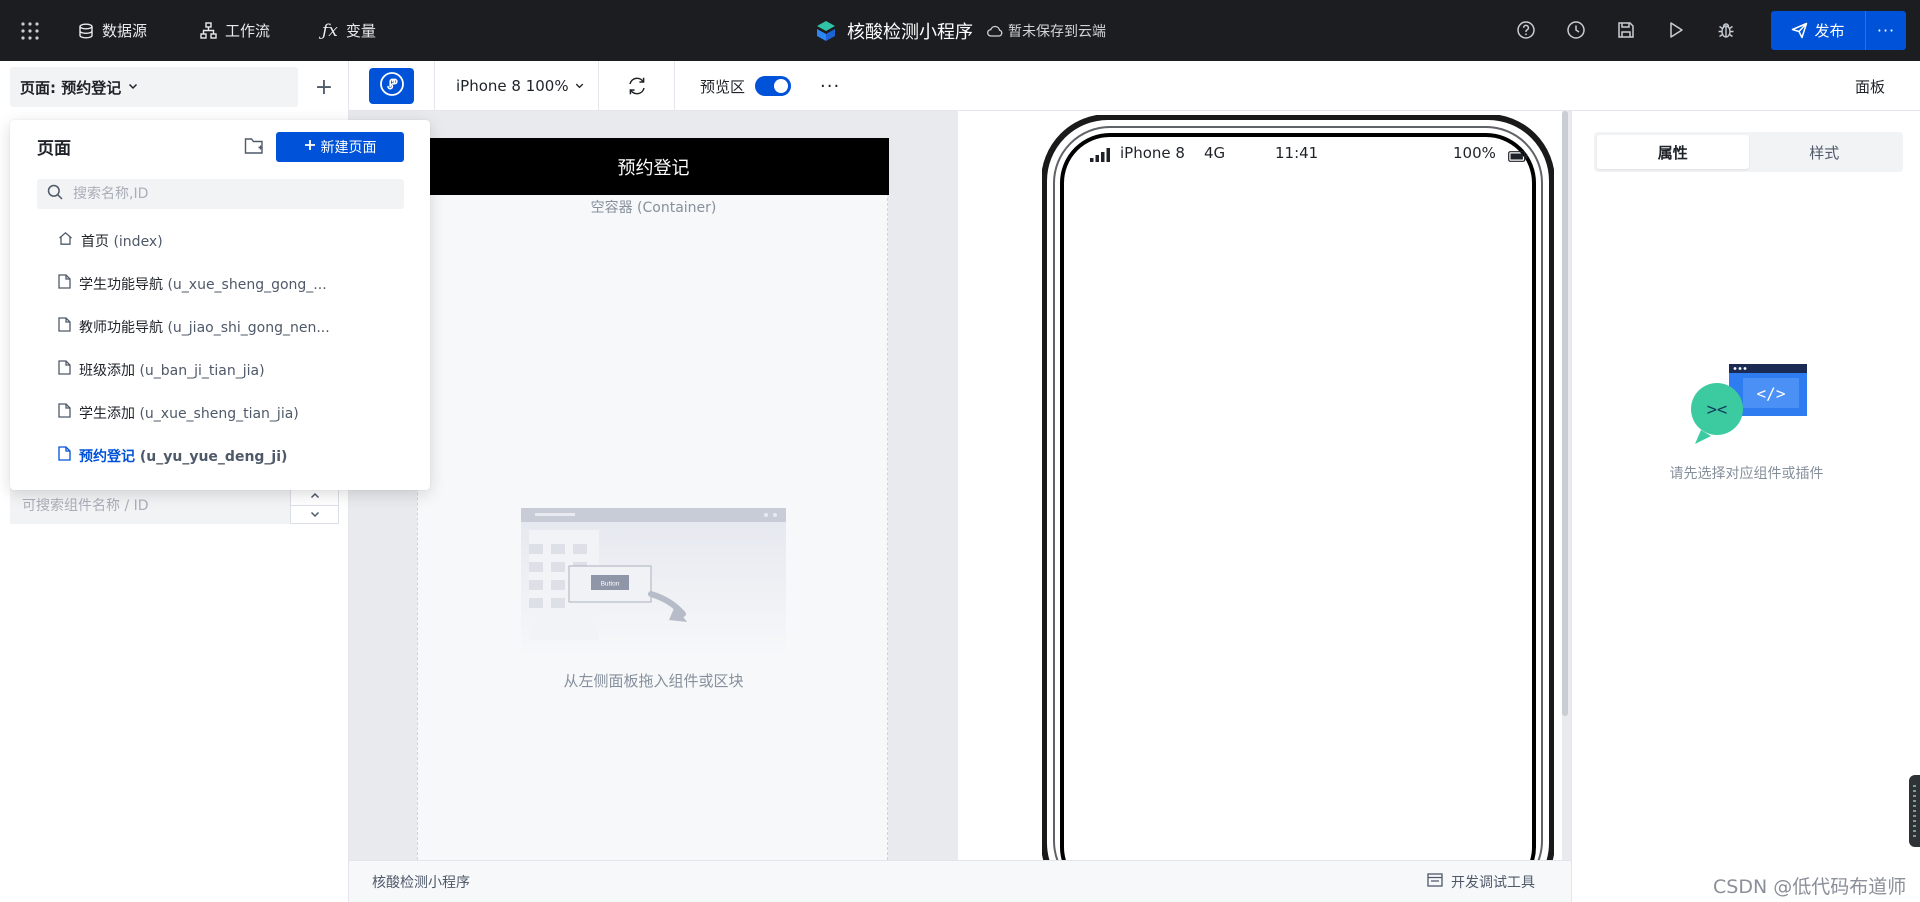 Image resolution: width=1920 pixels, height=902 pixels. What do you see at coordinates (330, 30) in the screenshot?
I see `function-icon: ƒx` at bounding box center [330, 30].